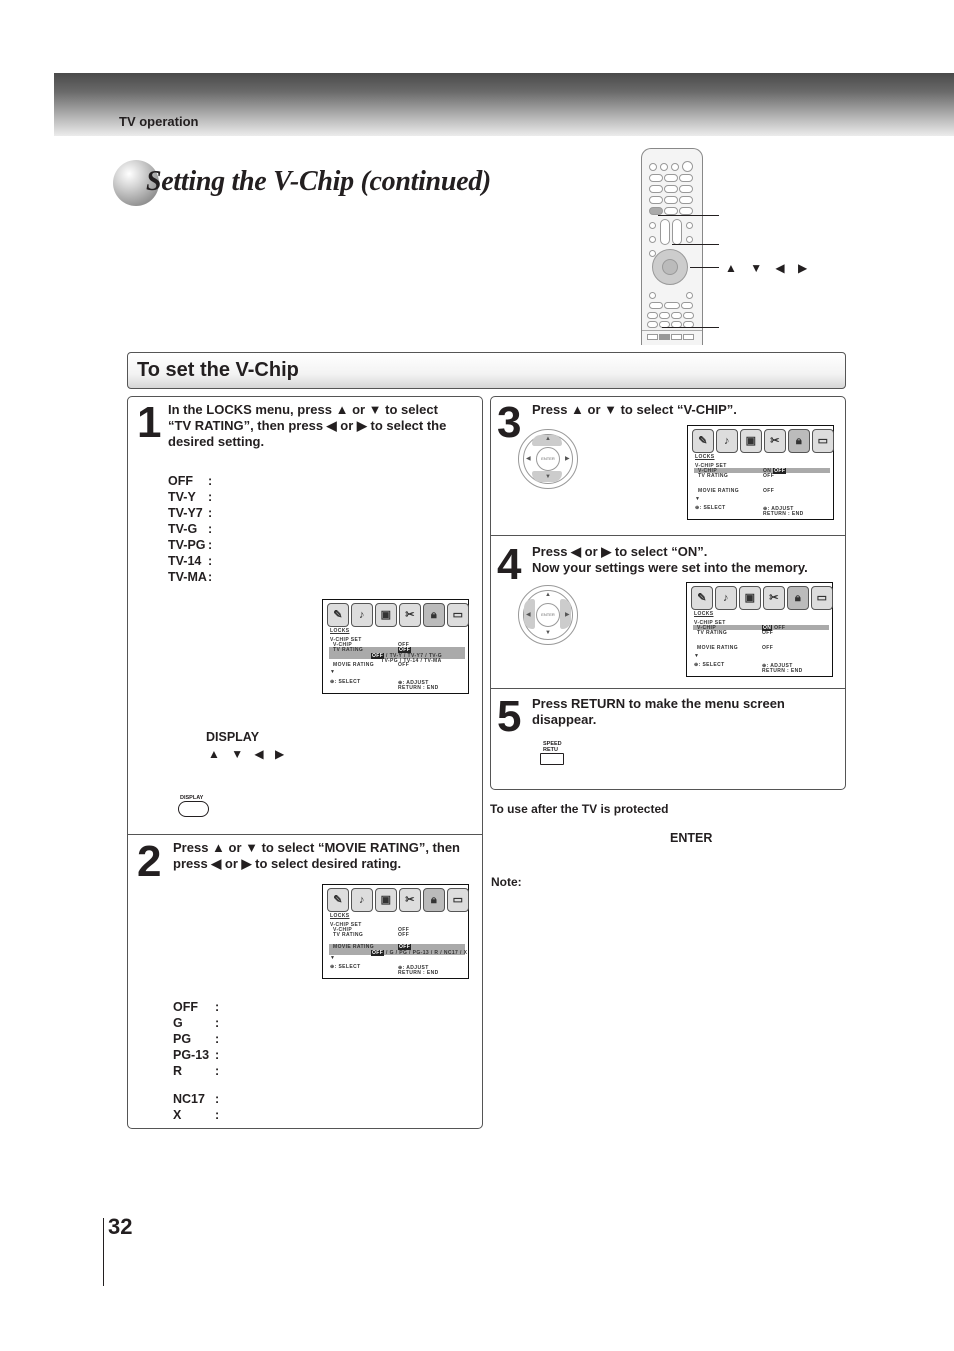 This screenshot has height=1351, width=954. I want to click on callout-return-line, so click(690, 327).